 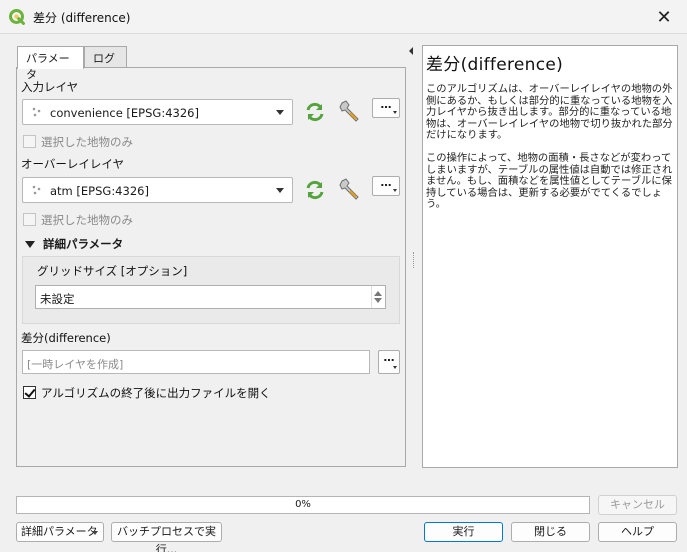 I want to click on advanced-menu-button: 詳細パラメータ, so click(x=60, y=532).